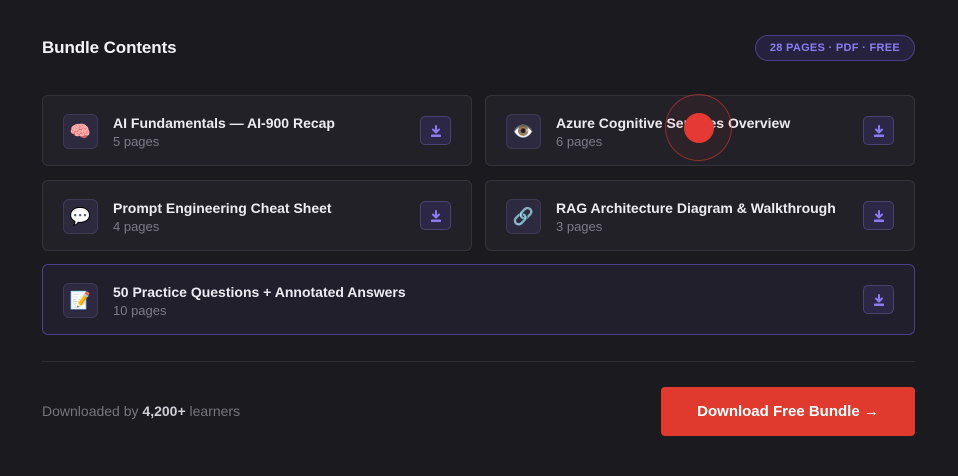 This screenshot has height=476, width=958. I want to click on item-page-count: 4 pages, so click(136, 226).